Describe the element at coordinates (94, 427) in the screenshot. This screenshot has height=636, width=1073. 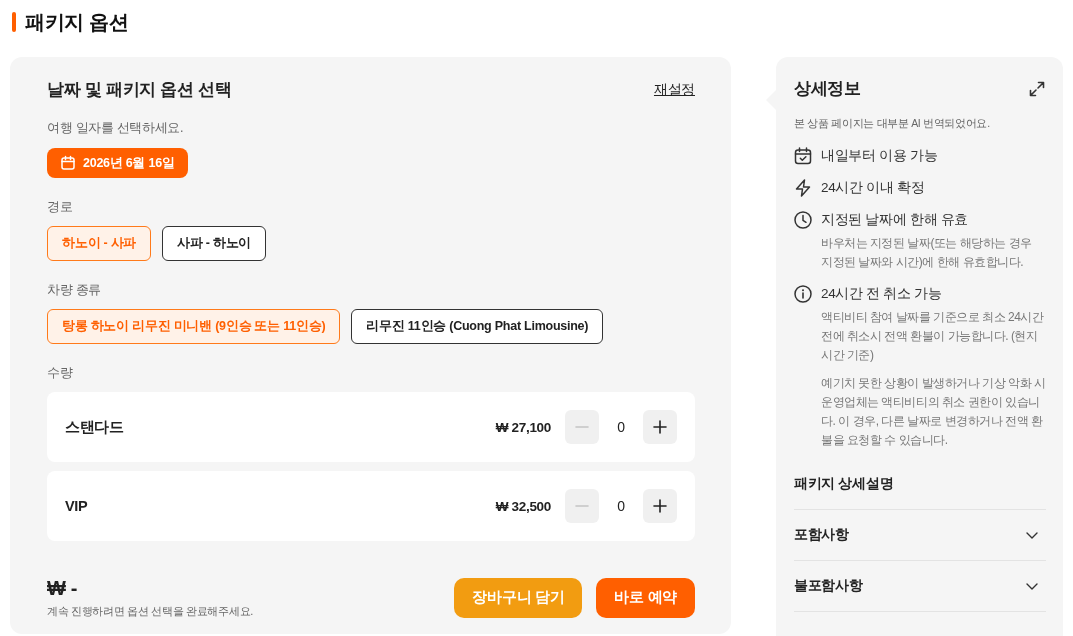
I see `item-name: 스탠다드` at that location.